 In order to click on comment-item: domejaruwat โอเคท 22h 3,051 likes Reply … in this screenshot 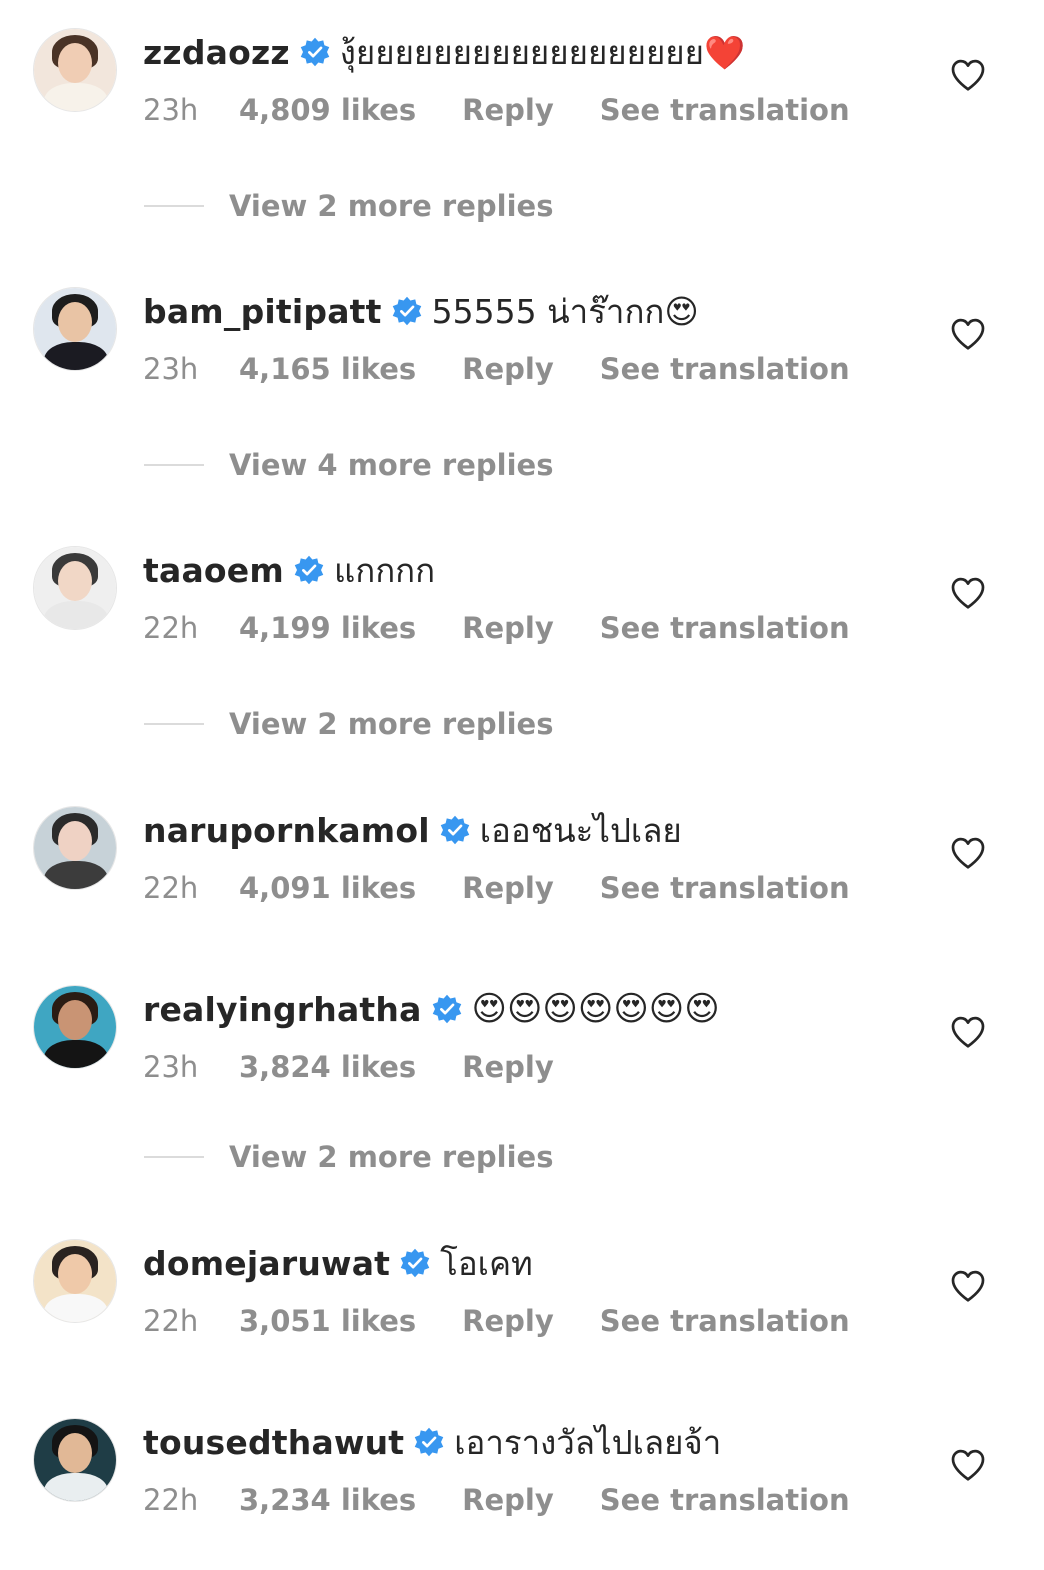, I will do `click(522, 1299)`.